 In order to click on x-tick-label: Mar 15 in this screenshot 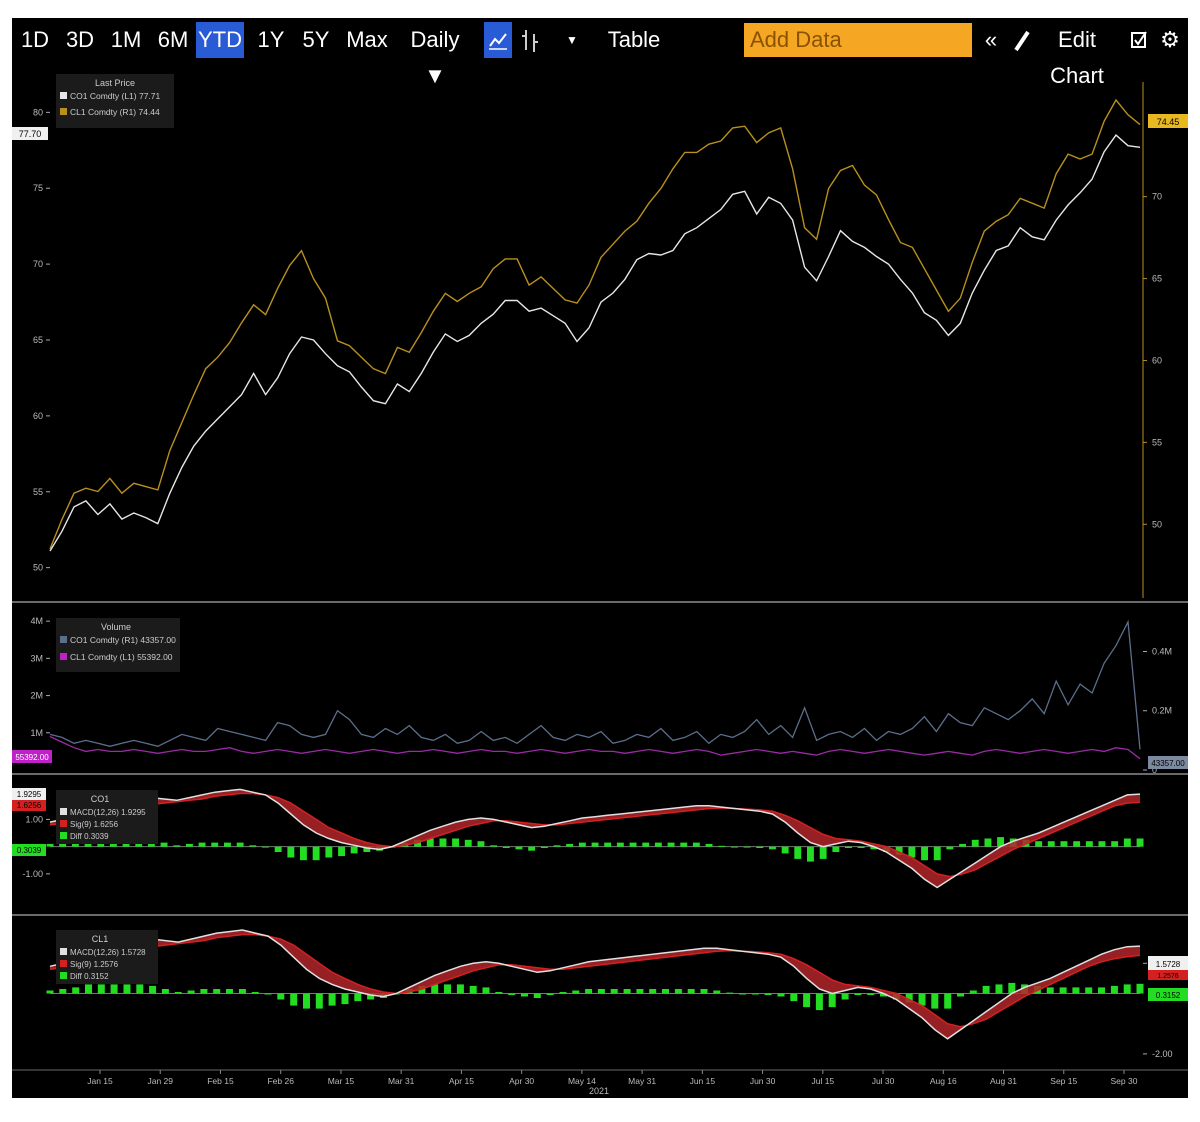, I will do `click(341, 1081)`.